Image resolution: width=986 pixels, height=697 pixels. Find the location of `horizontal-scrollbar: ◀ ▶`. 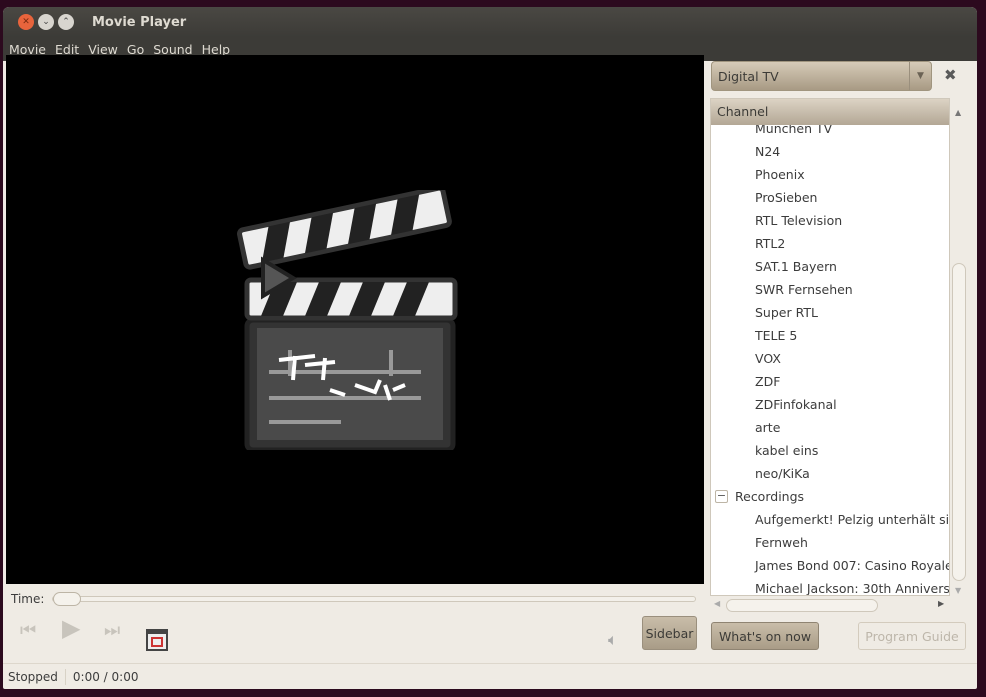

horizontal-scrollbar: ◀ ▶ is located at coordinates (830, 605).